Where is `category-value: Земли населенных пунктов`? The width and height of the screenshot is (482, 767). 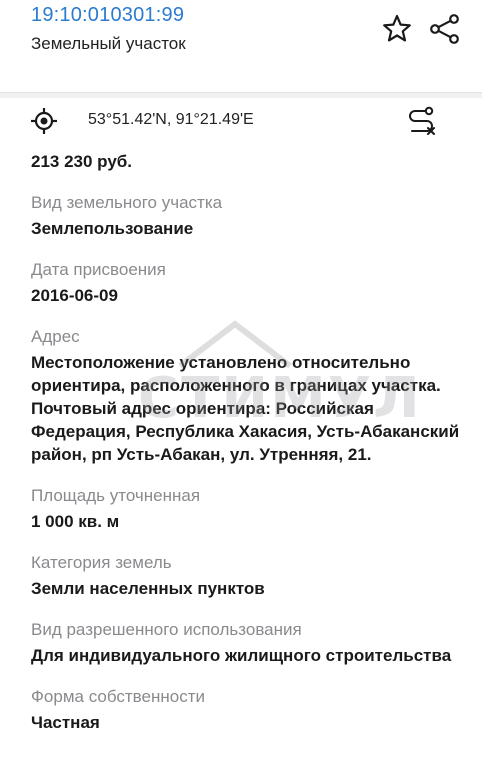
category-value: Земли населенных пунктов is located at coordinates (148, 588).